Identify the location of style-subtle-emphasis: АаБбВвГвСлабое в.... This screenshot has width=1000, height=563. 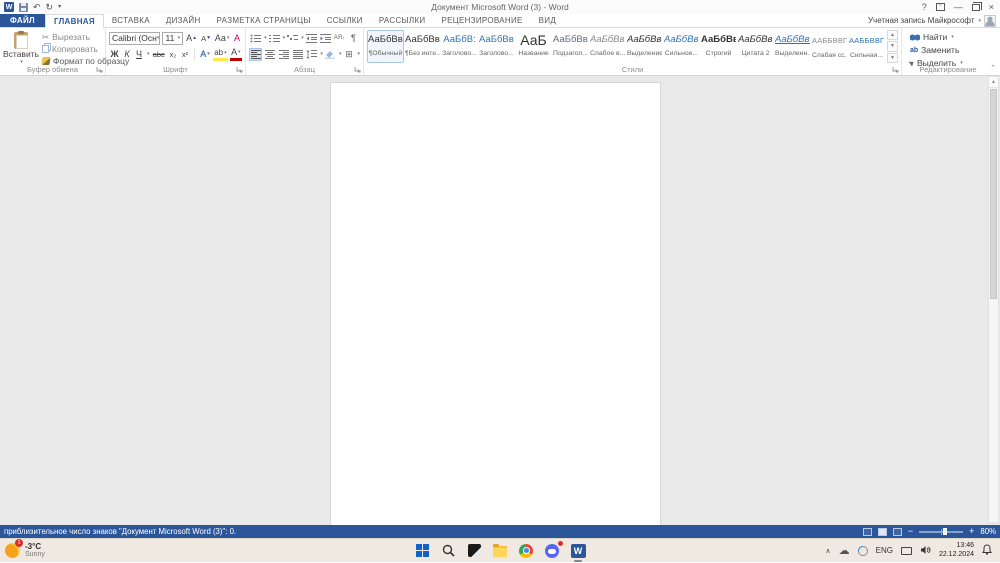
(607, 46).